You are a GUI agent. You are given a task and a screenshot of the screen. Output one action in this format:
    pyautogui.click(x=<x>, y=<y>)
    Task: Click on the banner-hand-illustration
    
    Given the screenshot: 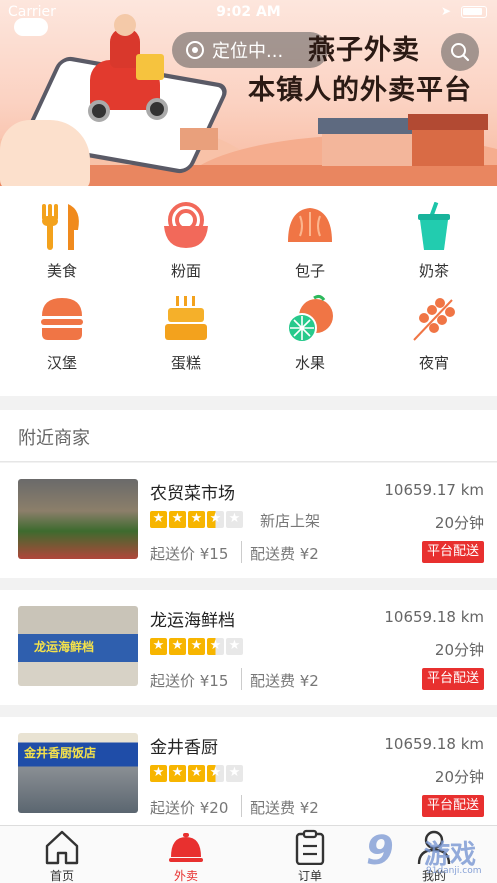 What is the action you would take?
    pyautogui.click(x=45, y=153)
    